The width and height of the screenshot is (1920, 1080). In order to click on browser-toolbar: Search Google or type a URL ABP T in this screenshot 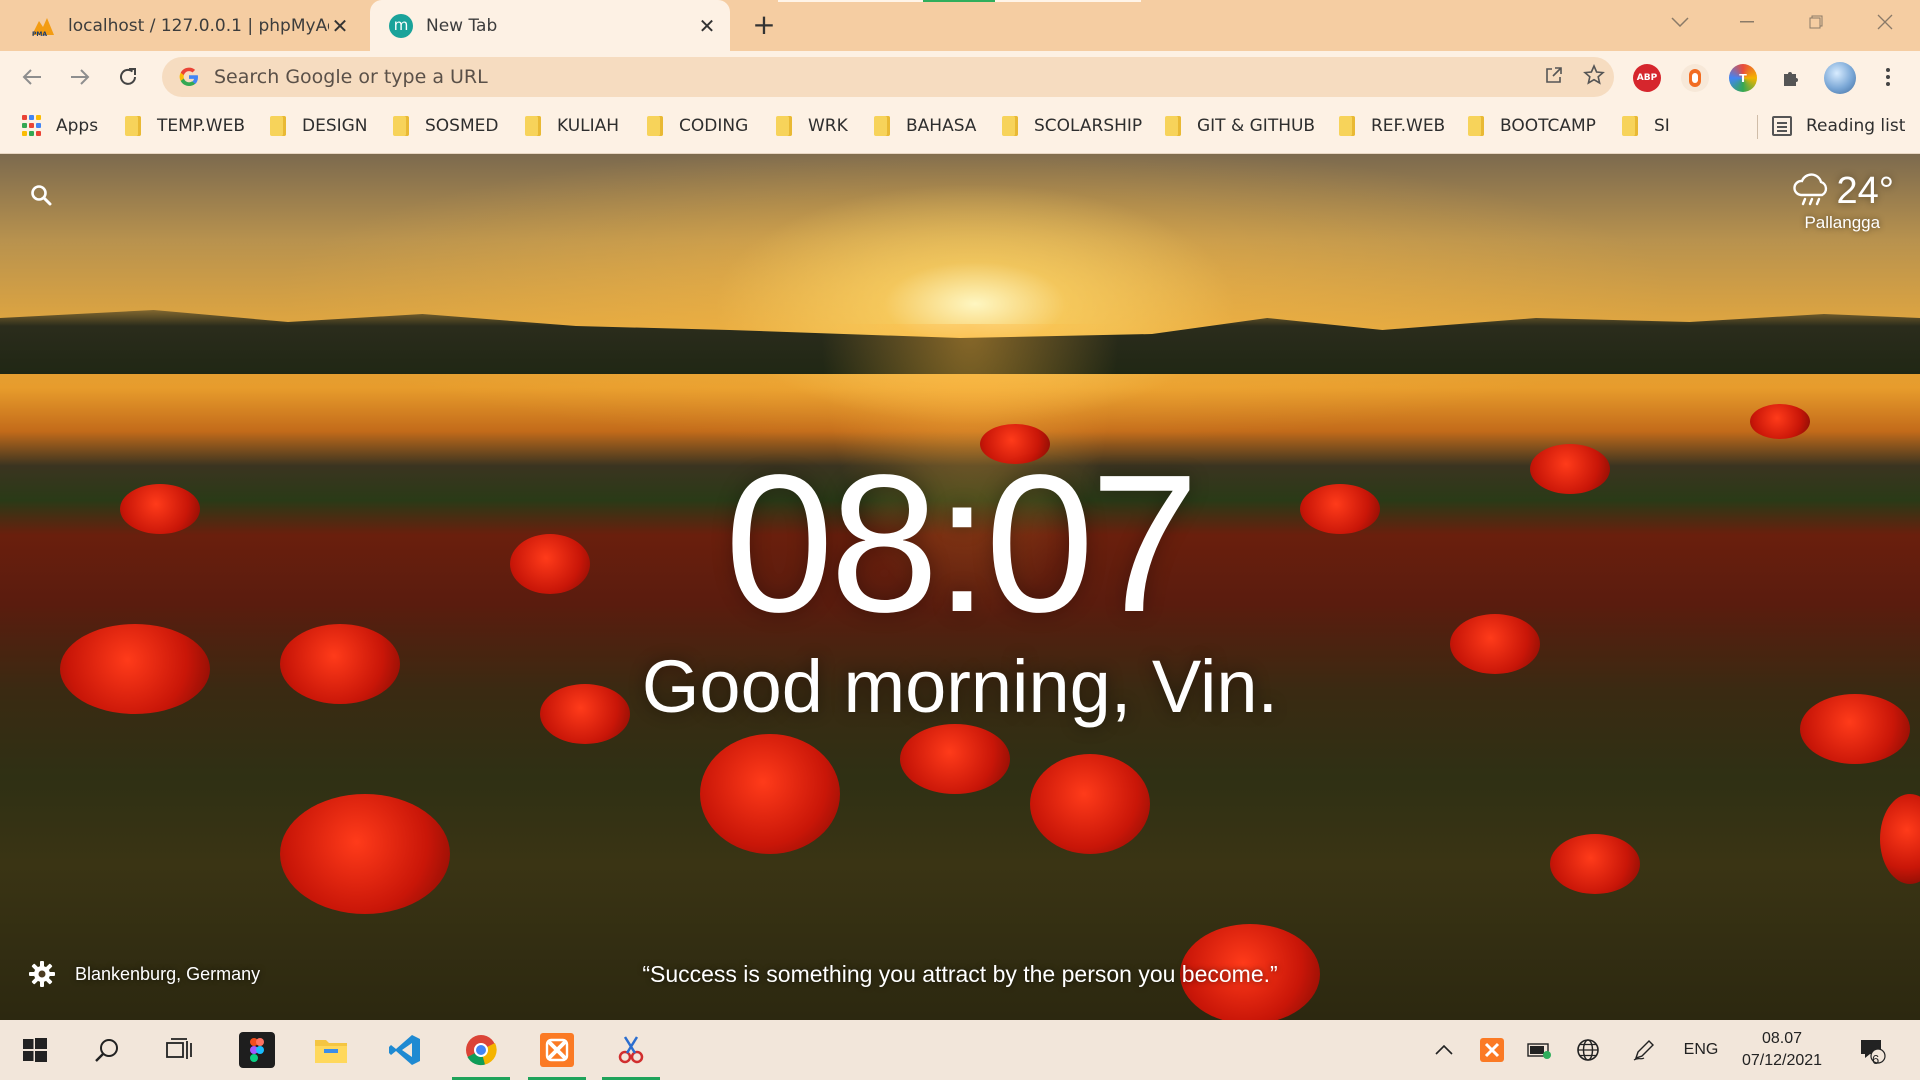, I will do `click(960, 77)`.